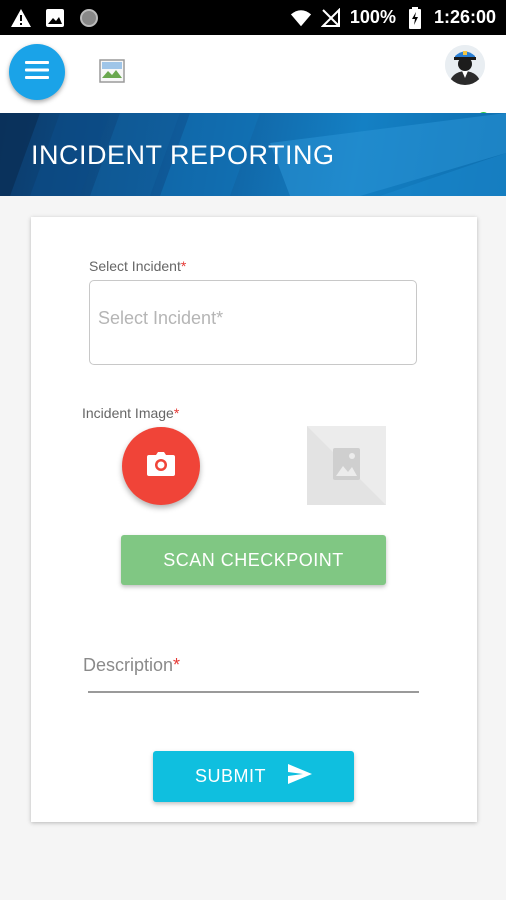  I want to click on warning-icon, so click(21, 18).